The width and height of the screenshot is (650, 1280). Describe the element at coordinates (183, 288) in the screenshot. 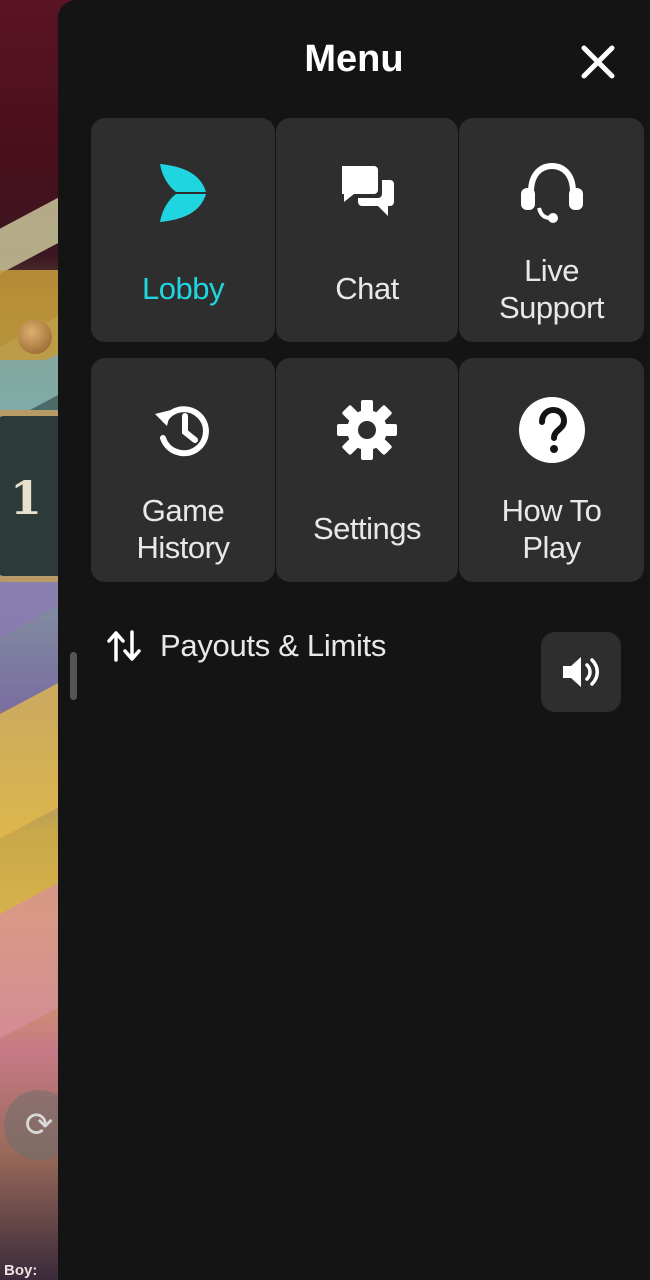

I see `lobby-label: Lobby` at that location.